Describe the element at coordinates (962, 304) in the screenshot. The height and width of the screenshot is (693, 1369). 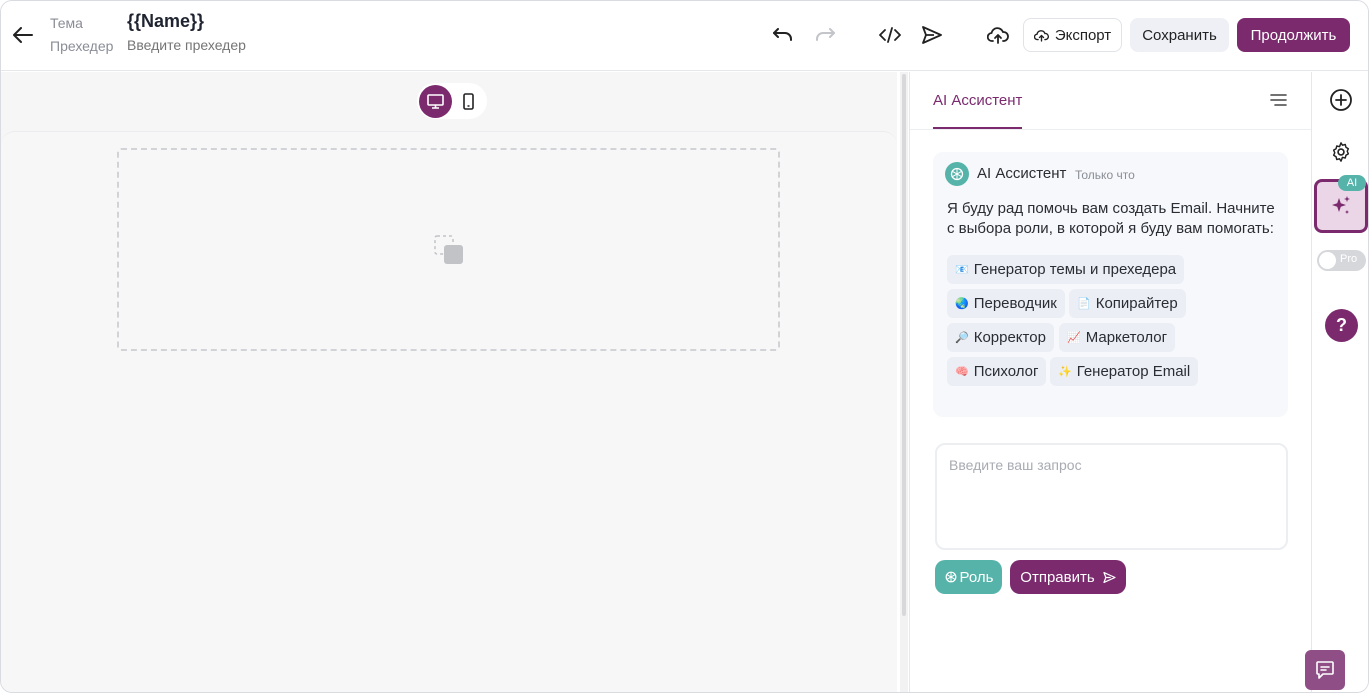
I see `role-emoji: 🌏` at that location.